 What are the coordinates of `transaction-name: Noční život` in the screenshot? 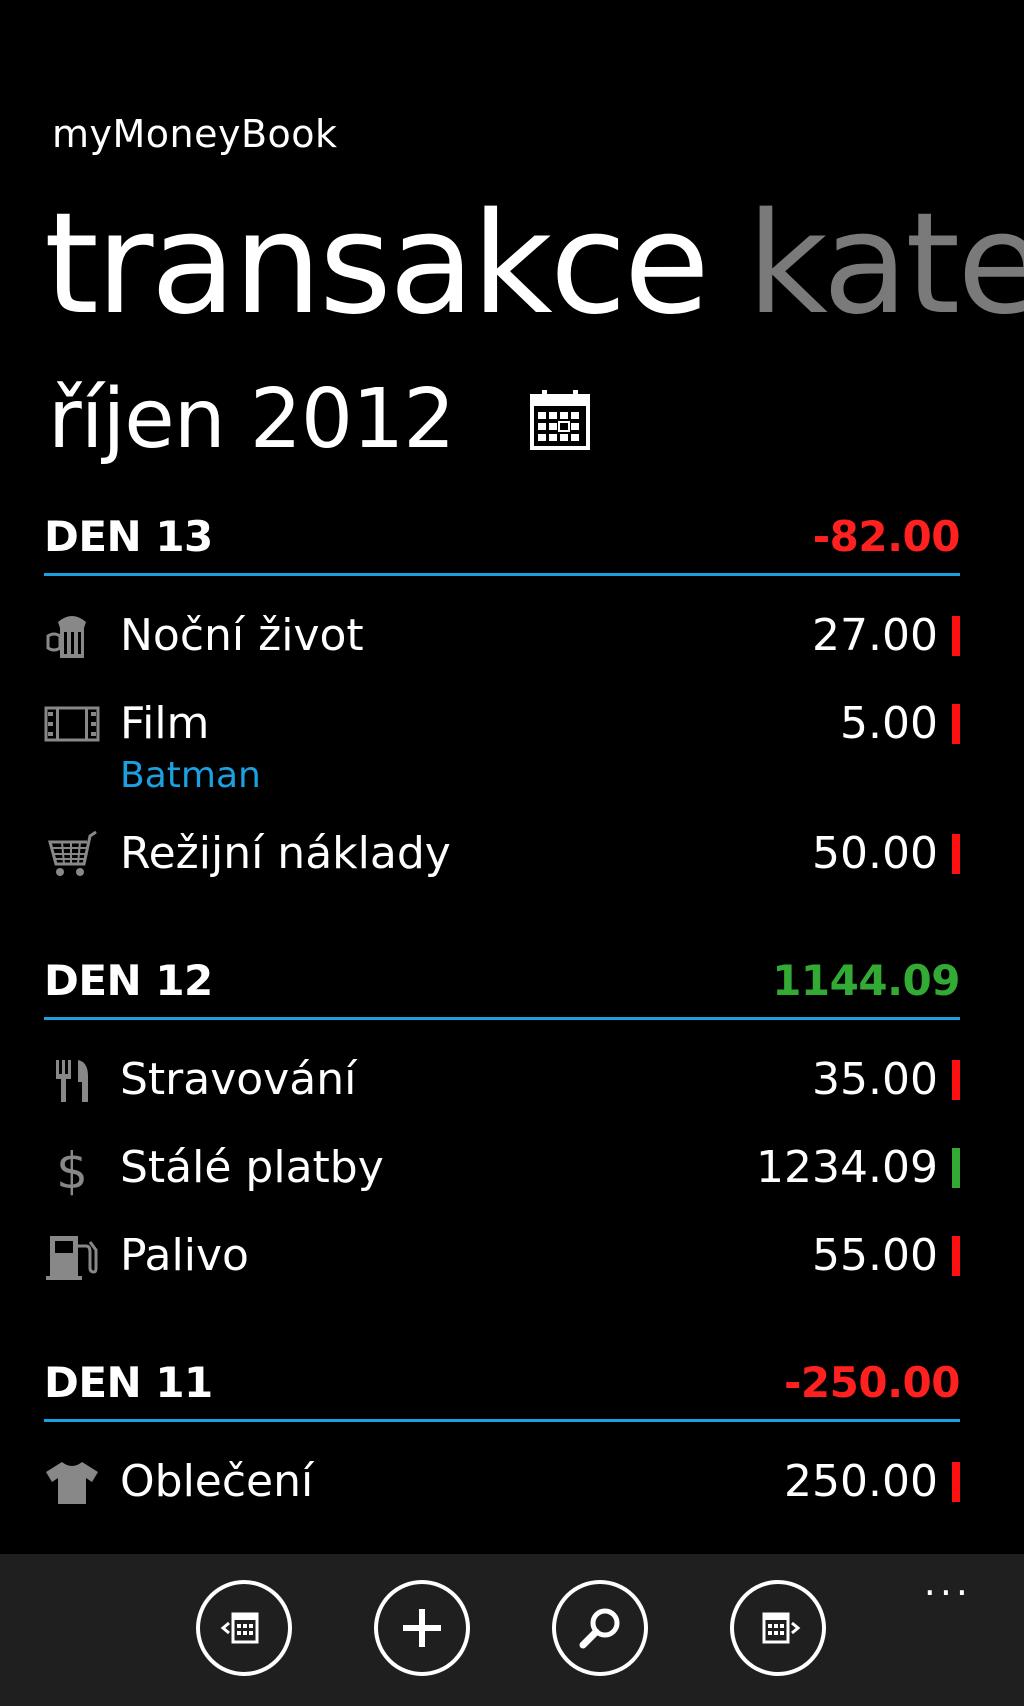 It's located at (242, 635).